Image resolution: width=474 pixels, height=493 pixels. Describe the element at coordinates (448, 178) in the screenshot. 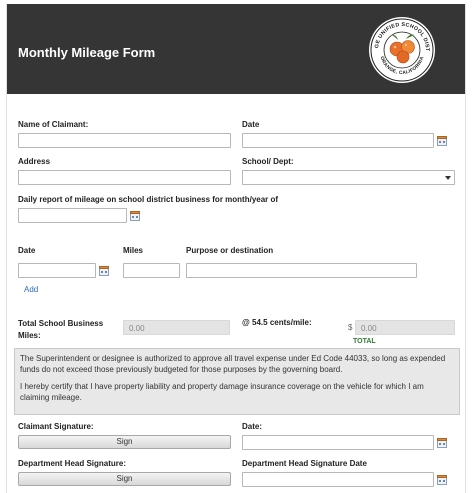

I see `chevron-down-icon` at that location.